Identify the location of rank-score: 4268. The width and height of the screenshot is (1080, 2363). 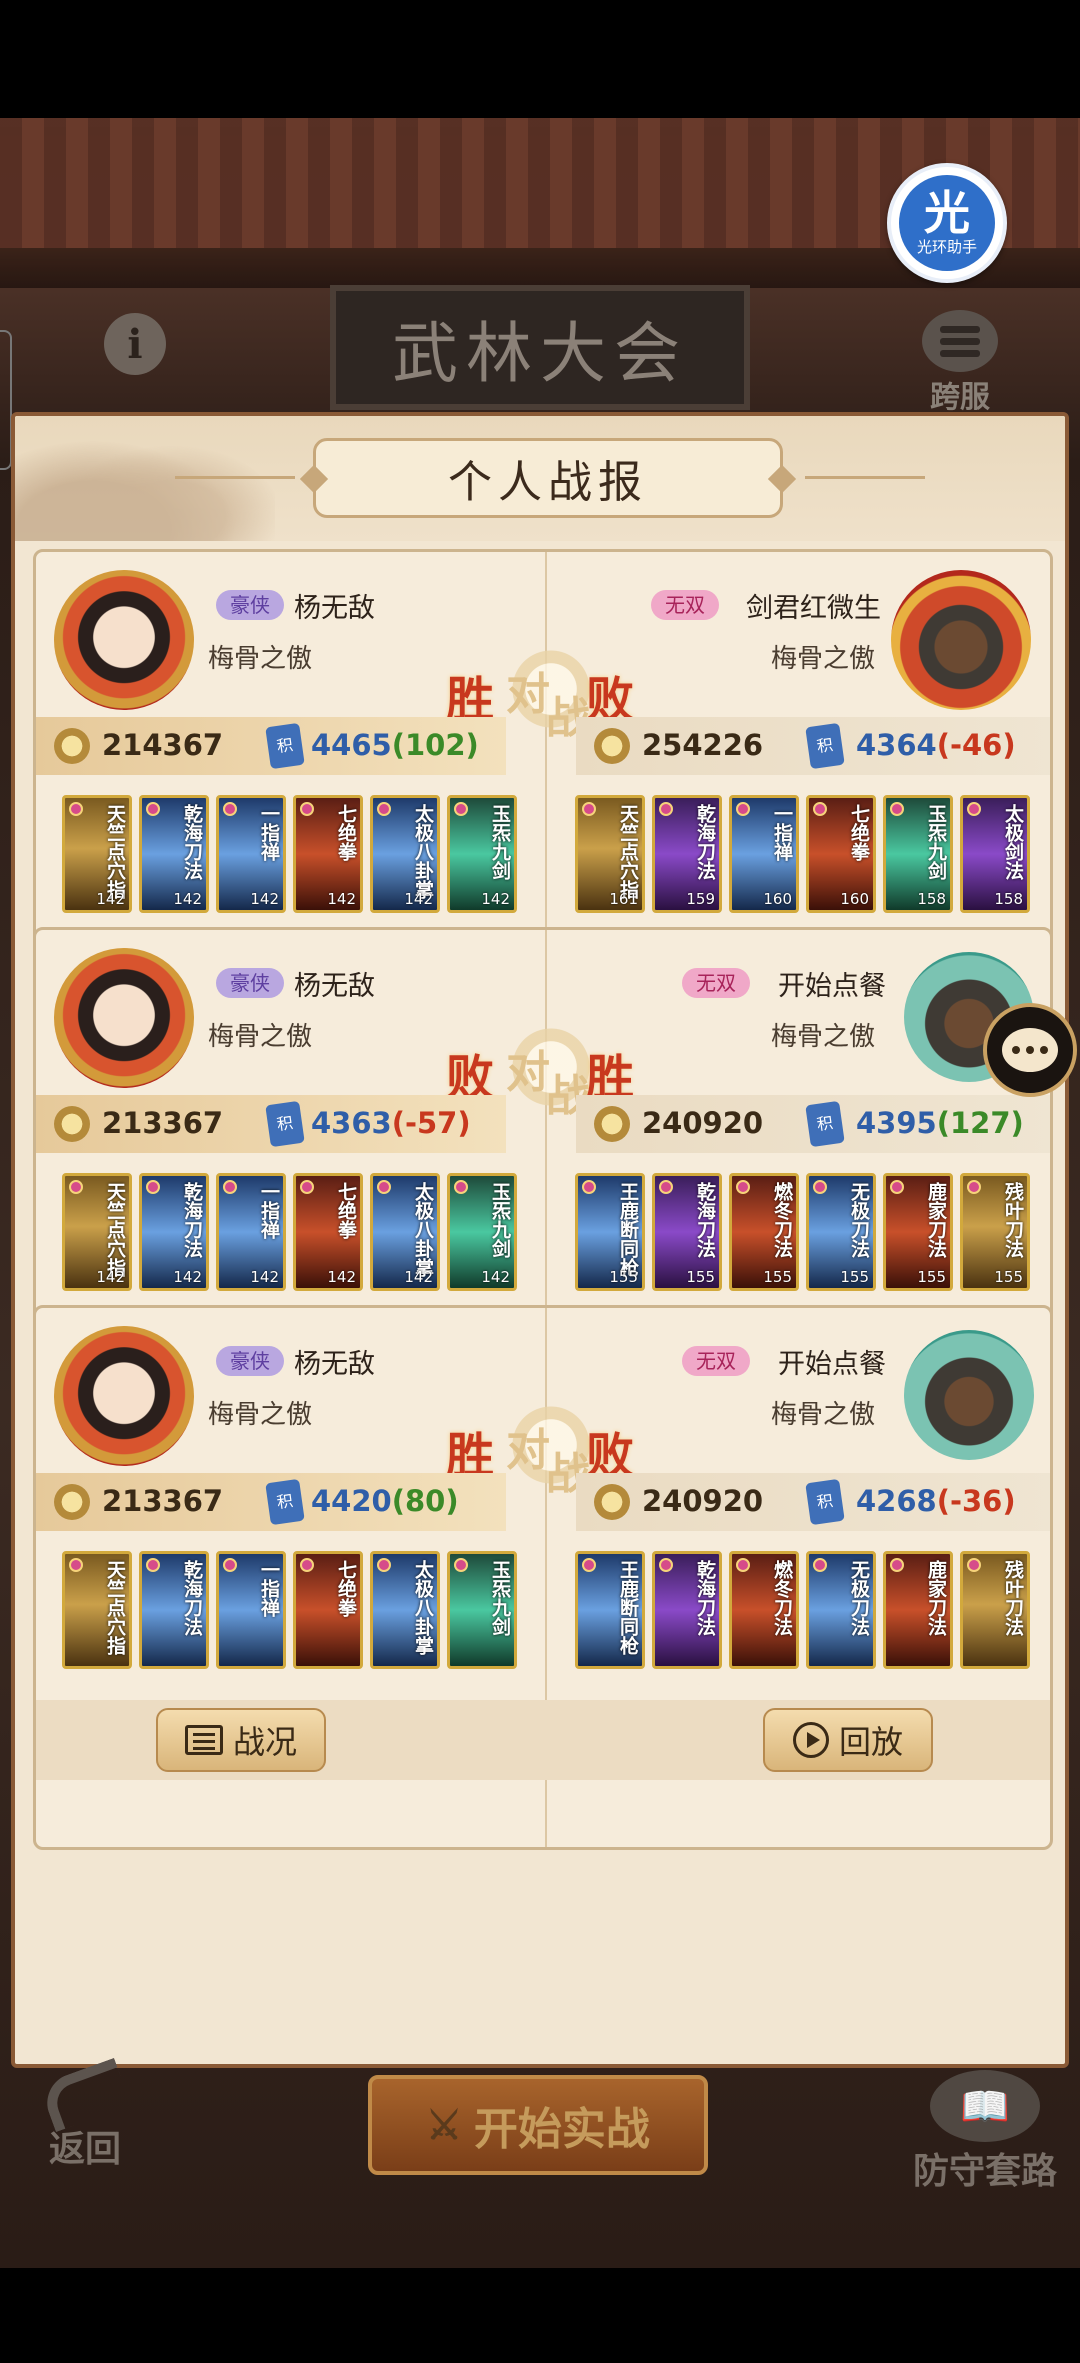
(896, 1501).